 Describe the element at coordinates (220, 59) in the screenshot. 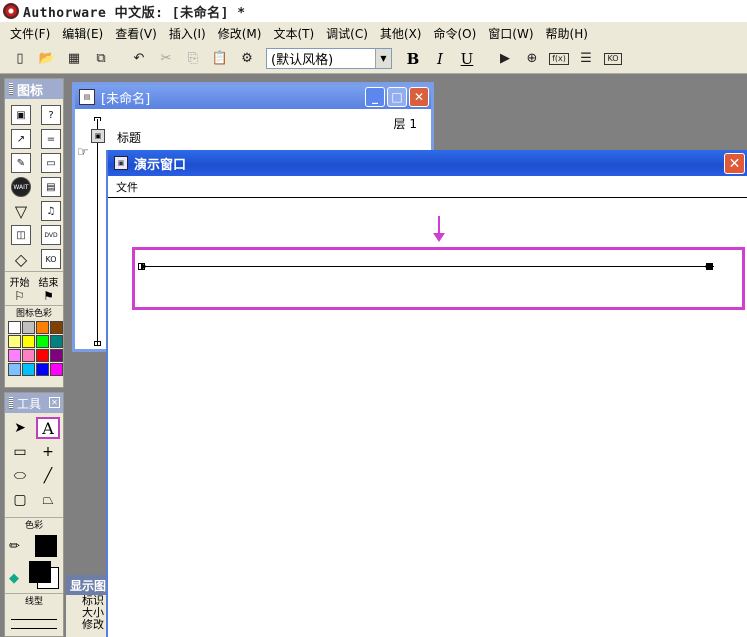

I see `paste-icon: 📋` at that location.